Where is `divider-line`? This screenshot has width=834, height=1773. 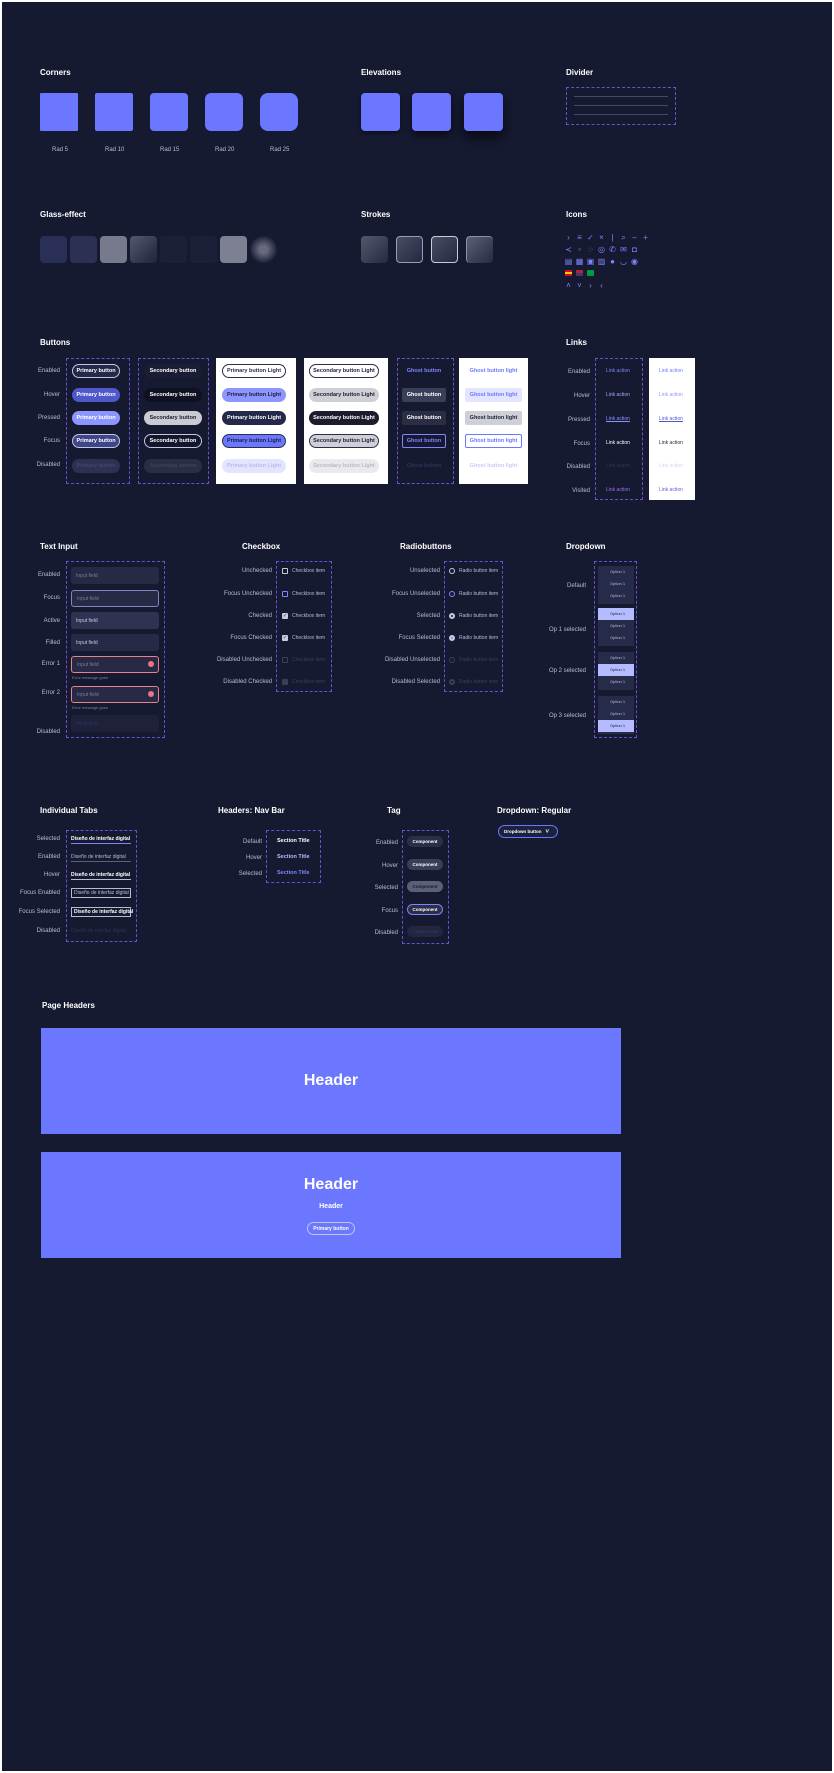
divider-line is located at coordinates (621, 105).